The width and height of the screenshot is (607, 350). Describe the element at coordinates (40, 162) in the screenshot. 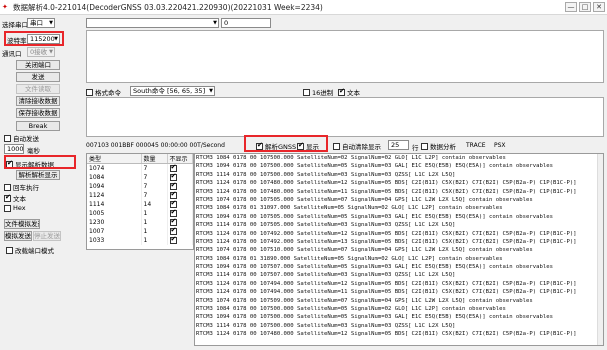

I see `highlight-show-analysis` at that location.